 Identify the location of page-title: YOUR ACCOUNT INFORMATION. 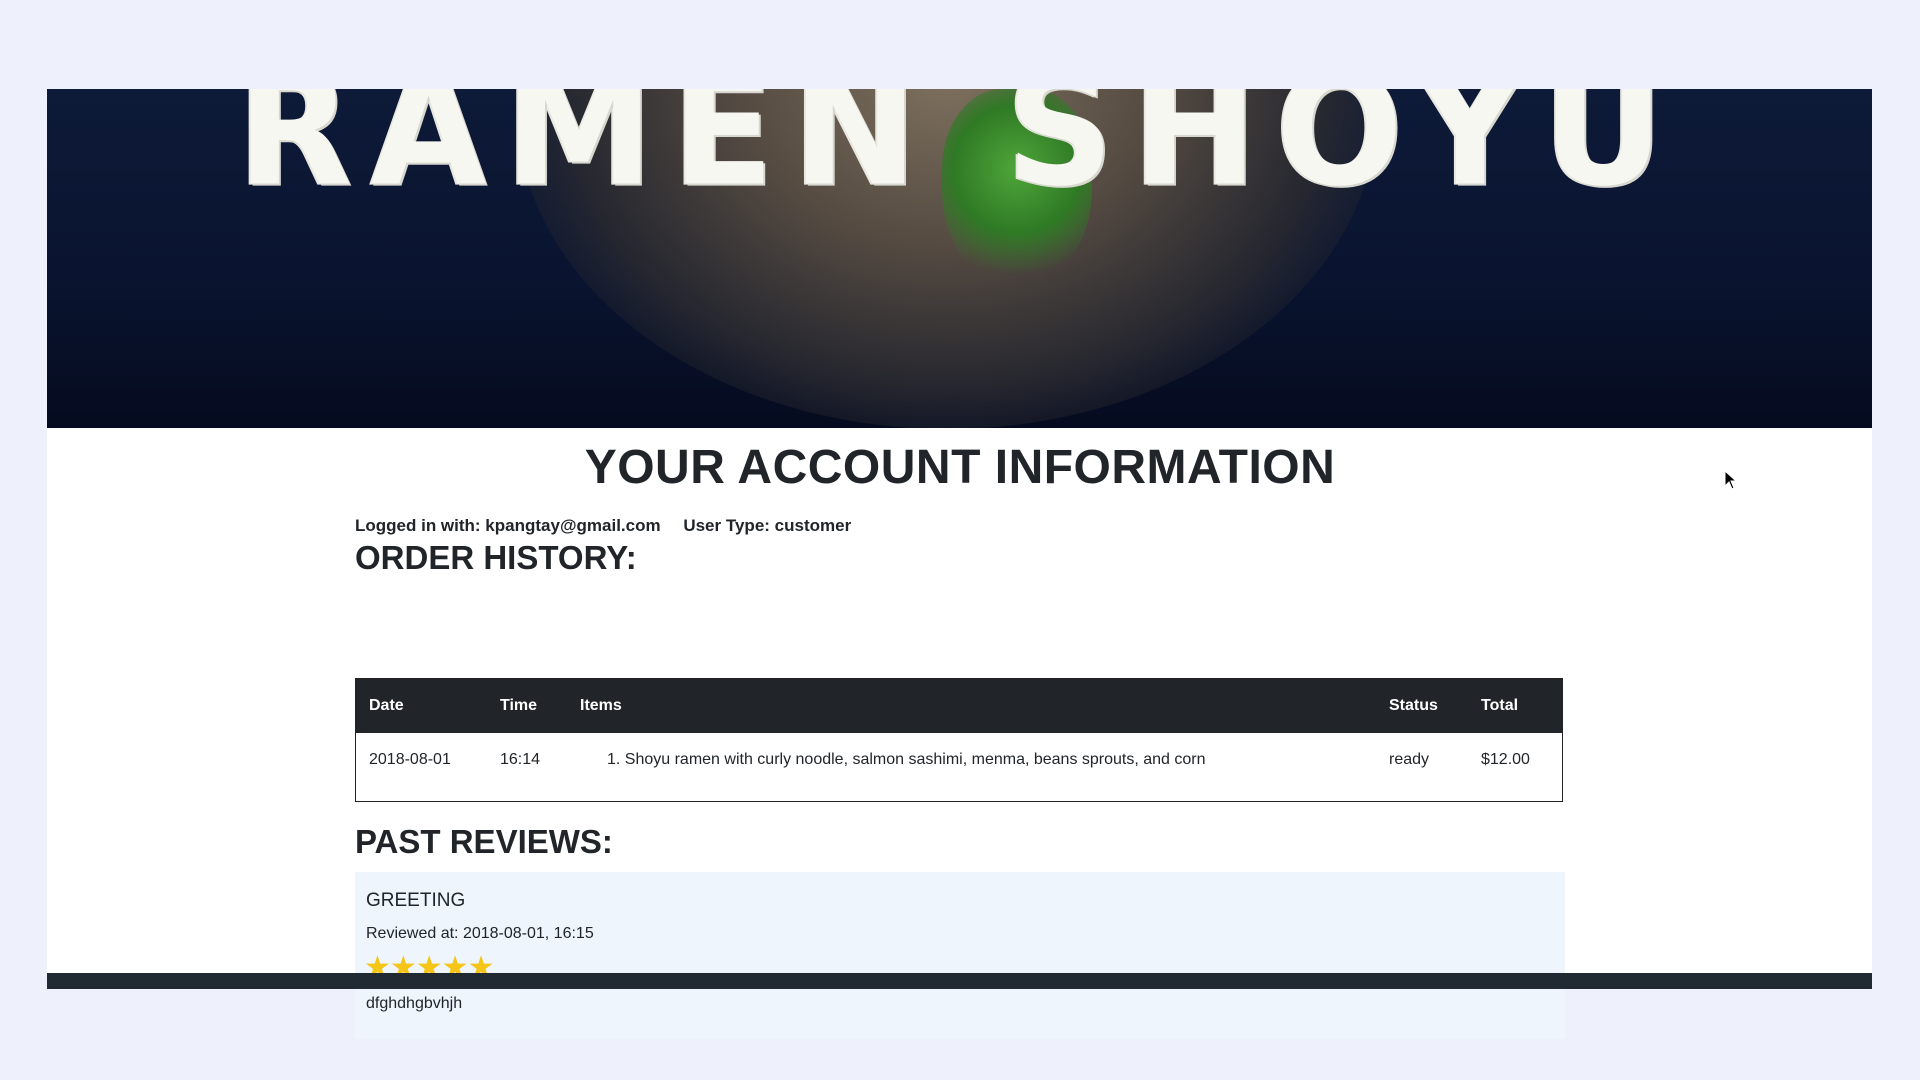
(960, 467).